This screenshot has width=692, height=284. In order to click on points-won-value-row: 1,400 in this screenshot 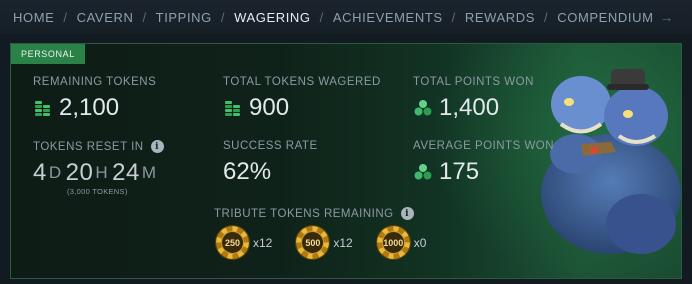, I will do `click(473, 108)`.